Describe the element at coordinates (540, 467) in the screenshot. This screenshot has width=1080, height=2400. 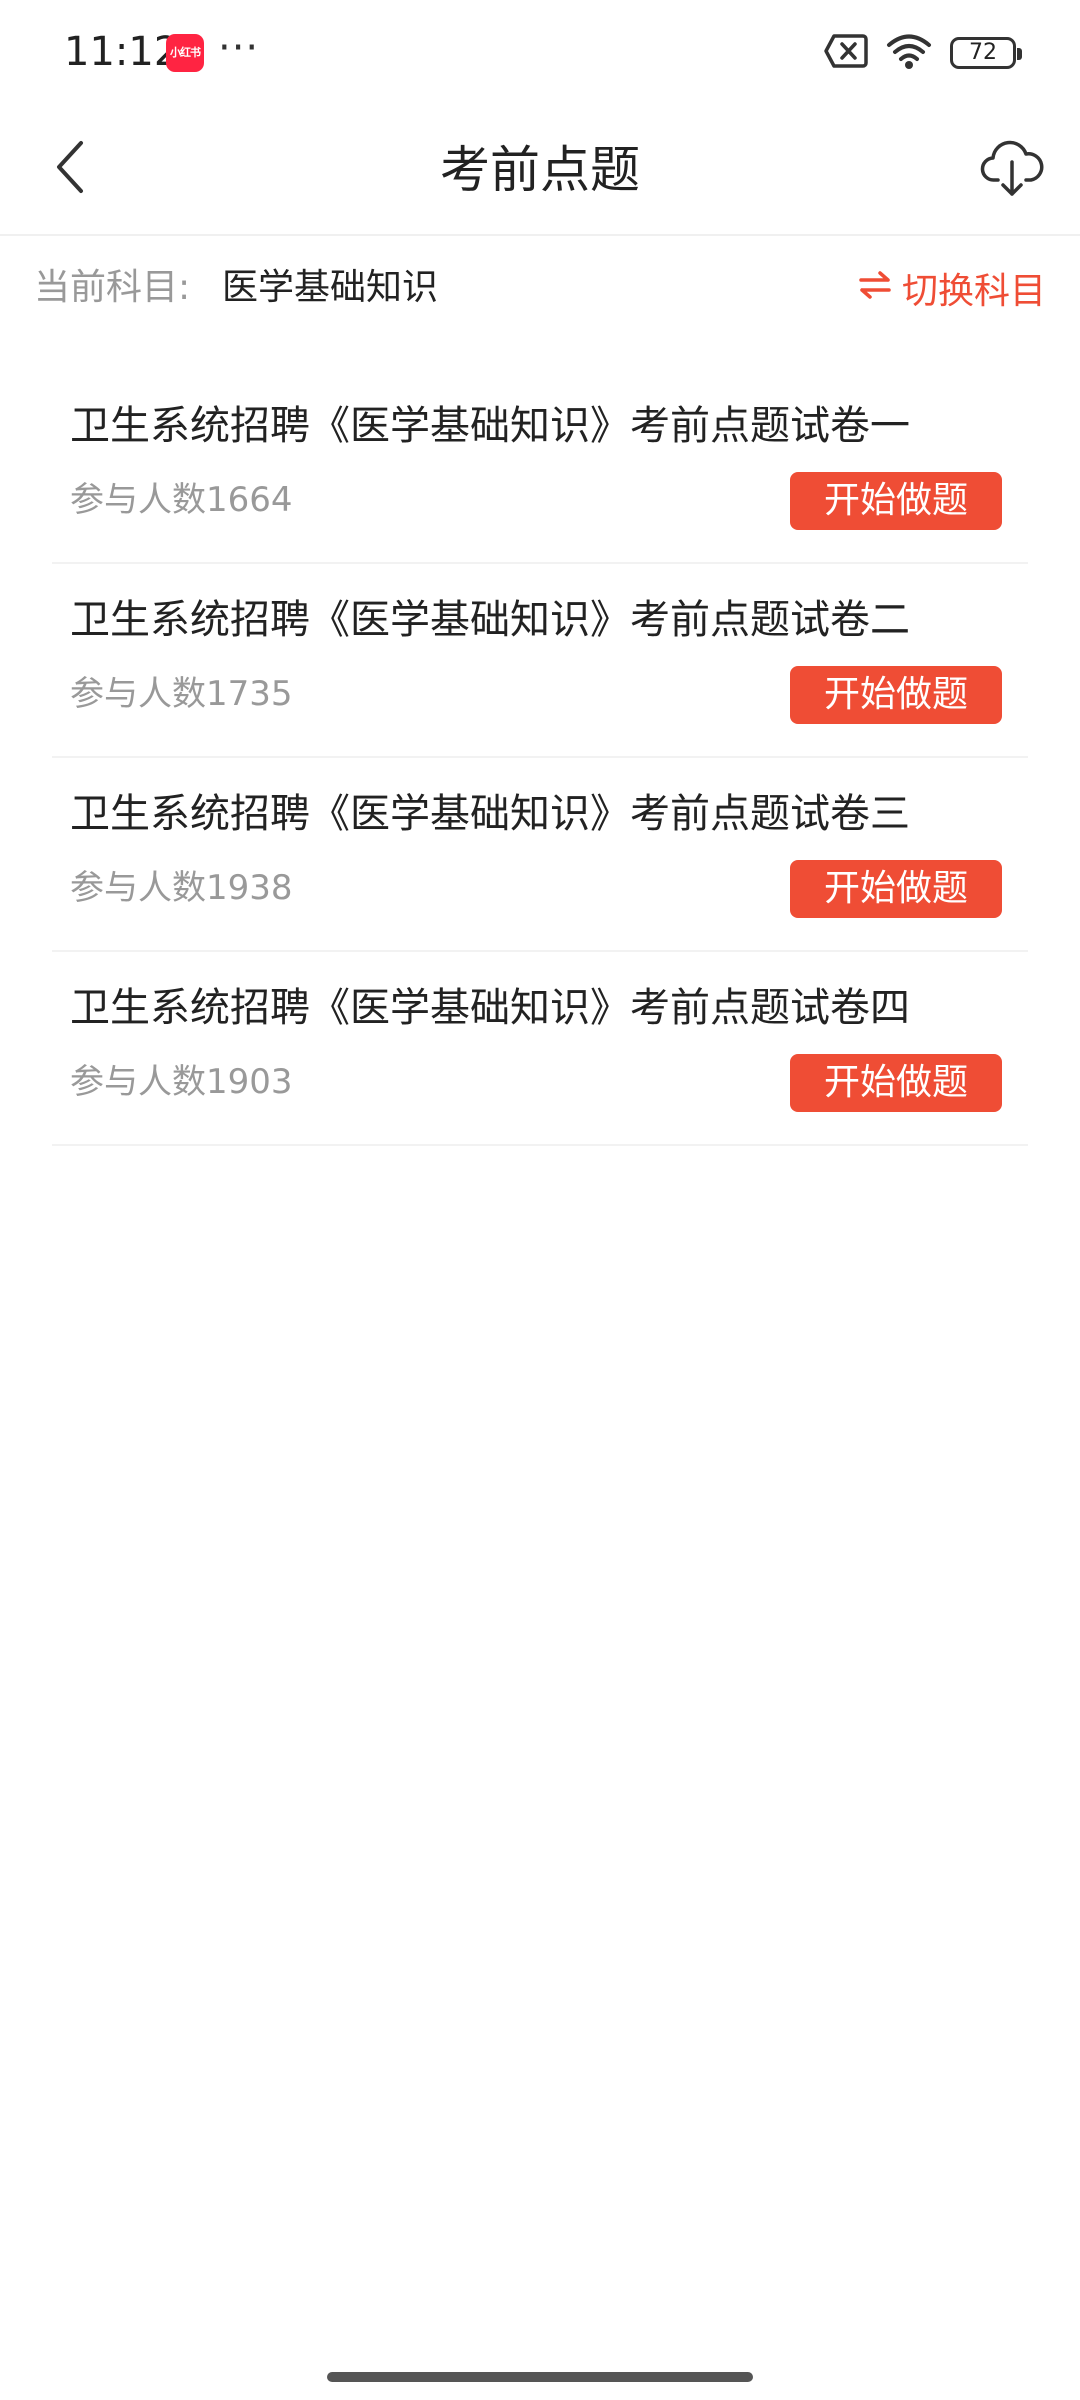
I see `list-item: 卫生系统招聘《医学基础知识》考前点题试卷一 参与人数1664 开始做题` at that location.